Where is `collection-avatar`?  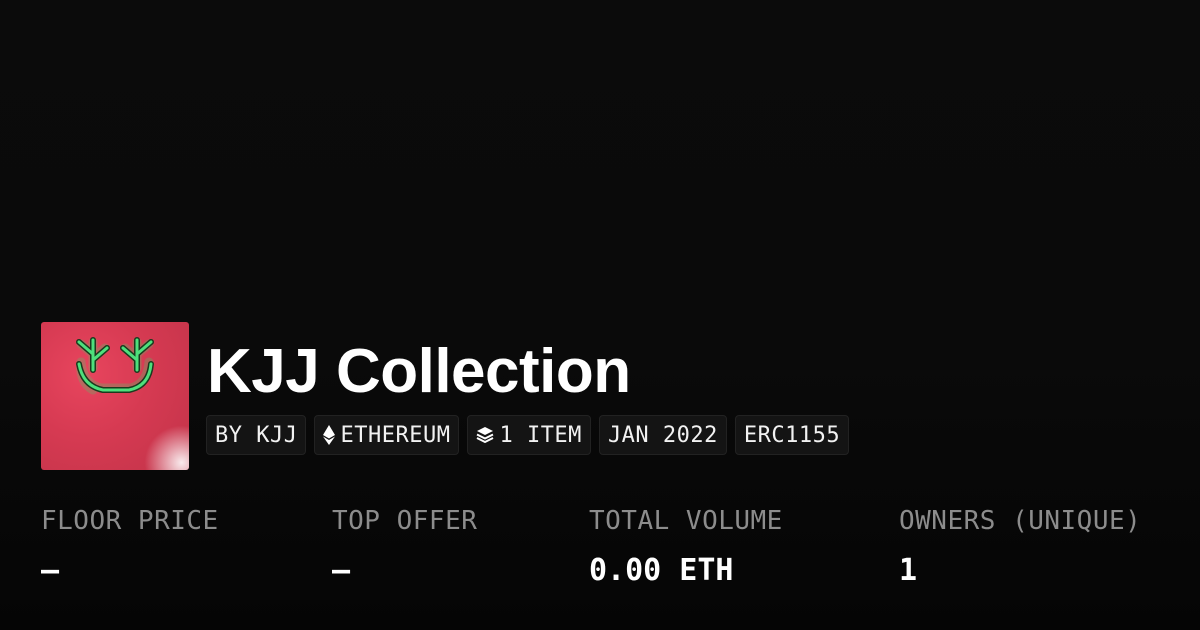
collection-avatar is located at coordinates (115, 396).